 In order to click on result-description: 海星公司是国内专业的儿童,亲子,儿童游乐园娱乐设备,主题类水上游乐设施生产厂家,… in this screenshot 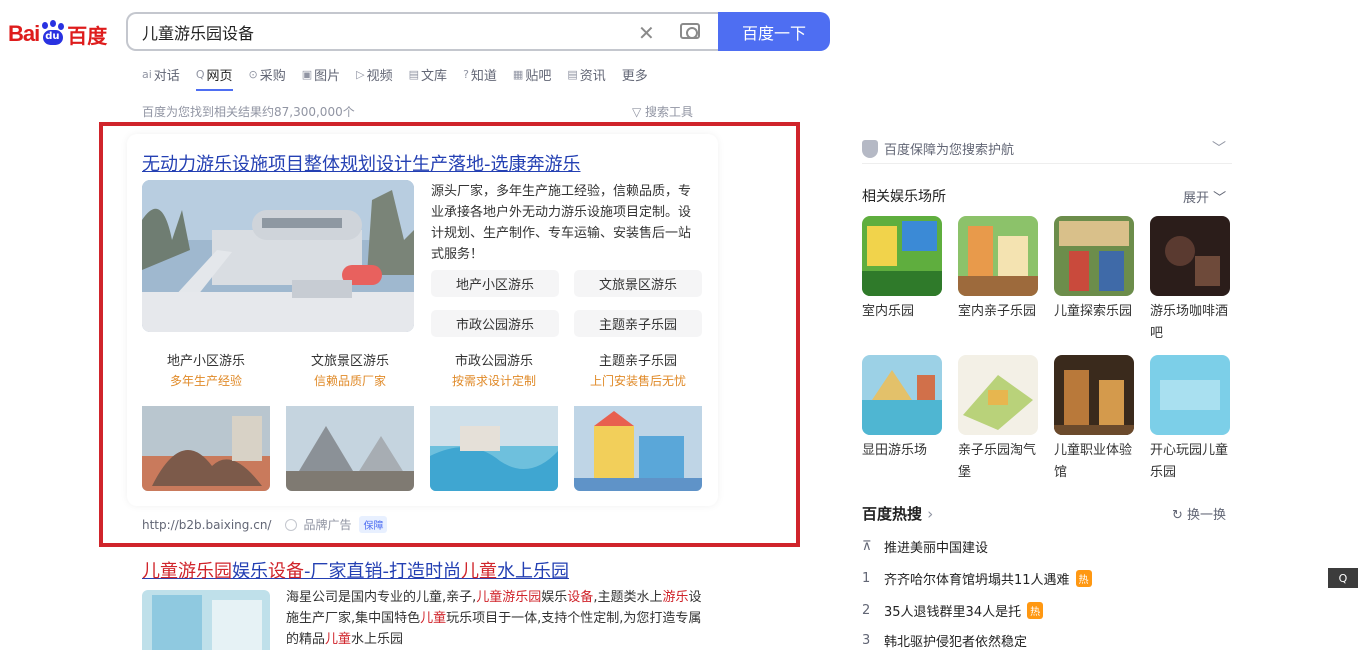, I will do `click(494, 618)`.